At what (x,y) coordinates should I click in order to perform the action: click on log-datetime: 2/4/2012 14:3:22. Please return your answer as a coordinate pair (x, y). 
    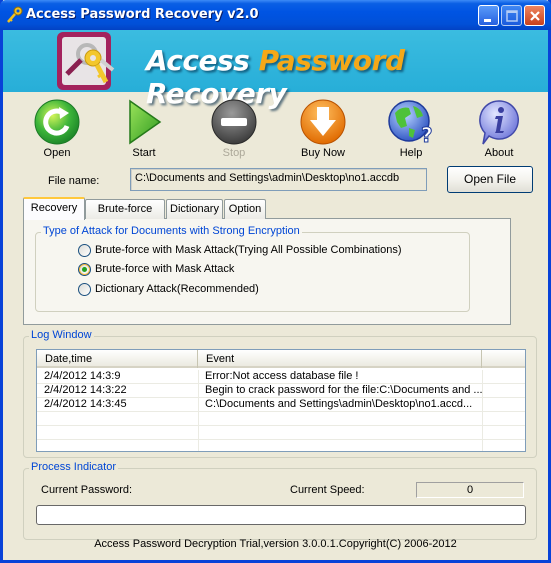
    Looking at the image, I should click on (85, 390).